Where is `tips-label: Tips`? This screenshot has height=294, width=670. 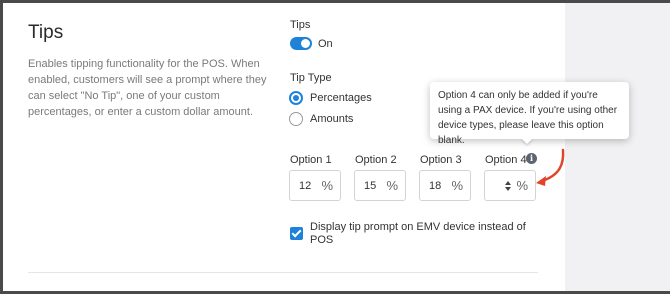
tips-label: Tips is located at coordinates (300, 25).